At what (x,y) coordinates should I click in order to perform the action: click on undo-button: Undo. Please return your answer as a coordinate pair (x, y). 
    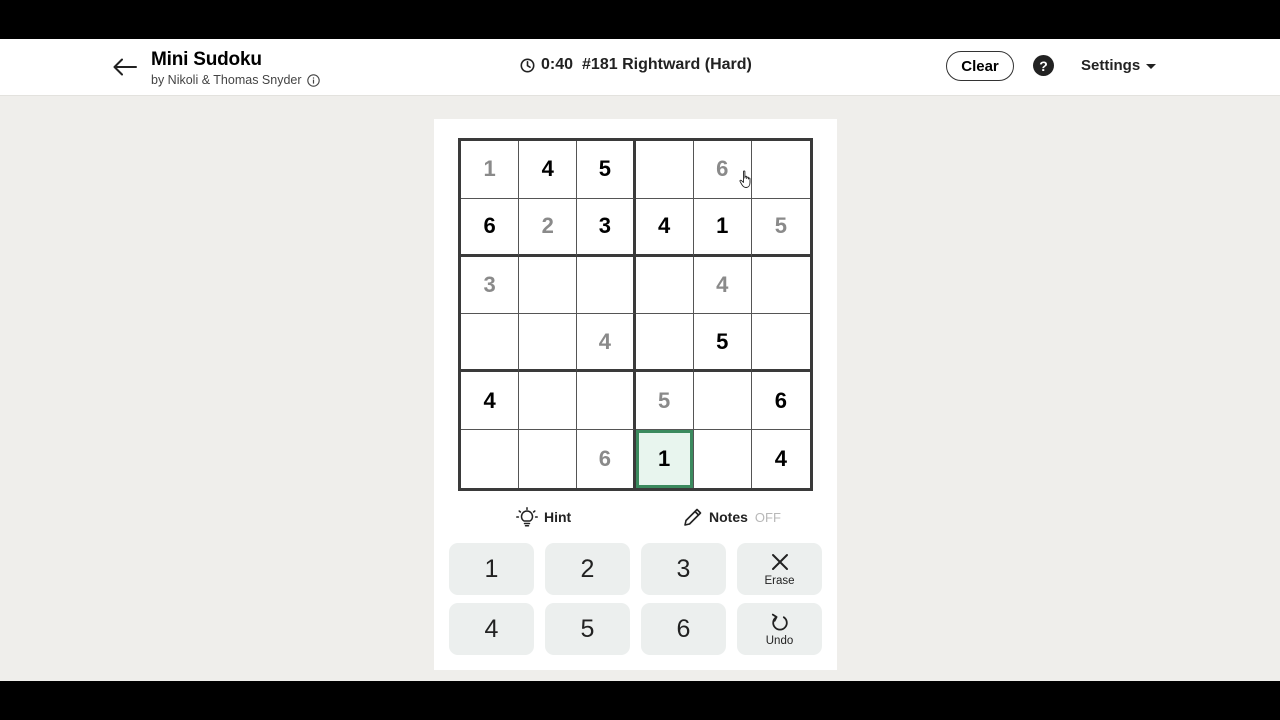
    Looking at the image, I should click on (779, 629).